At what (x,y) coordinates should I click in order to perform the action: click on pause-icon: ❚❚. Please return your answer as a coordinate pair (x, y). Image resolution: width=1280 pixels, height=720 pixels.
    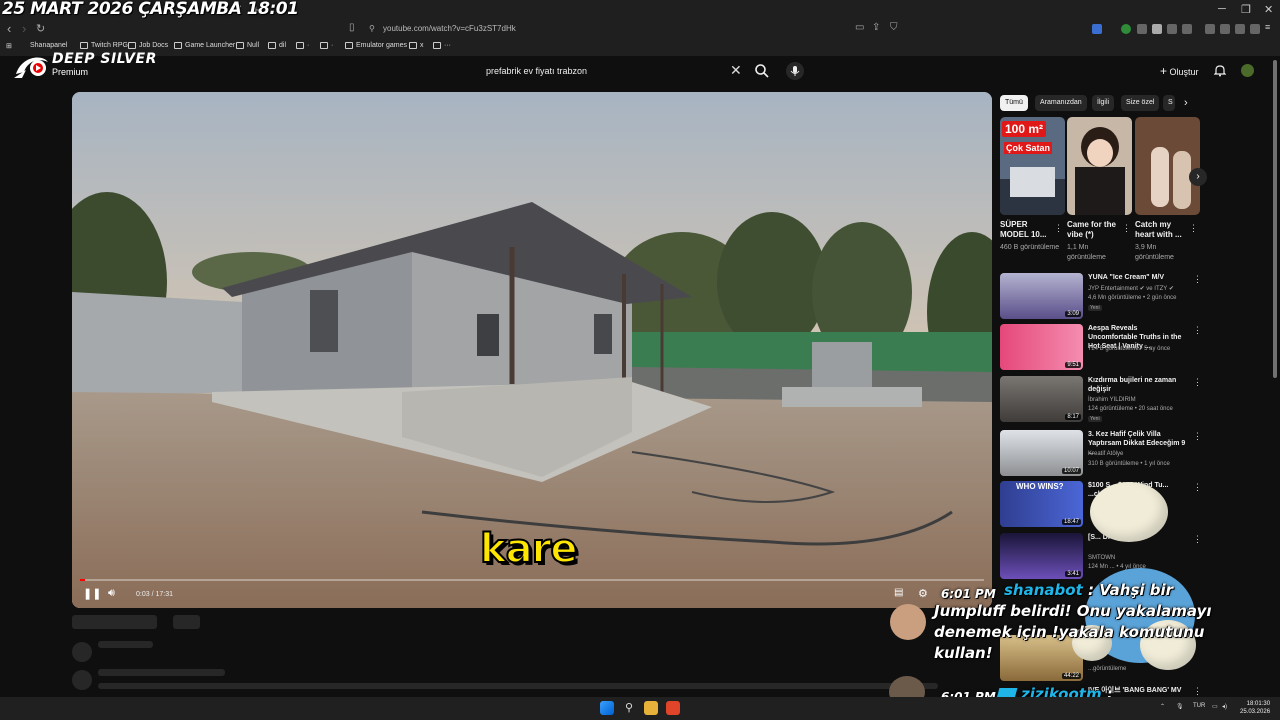
    Looking at the image, I should click on (92, 593).